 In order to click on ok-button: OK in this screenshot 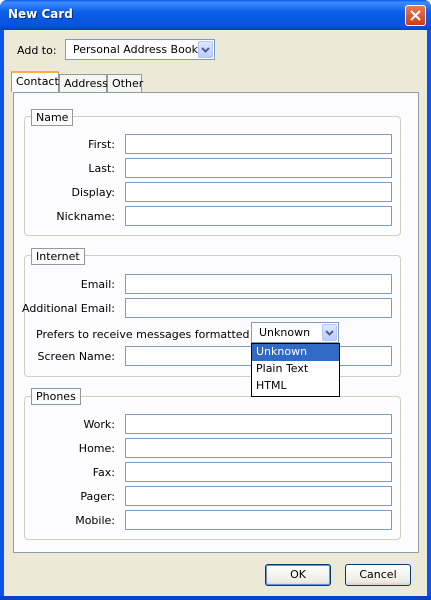, I will do `click(298, 575)`.